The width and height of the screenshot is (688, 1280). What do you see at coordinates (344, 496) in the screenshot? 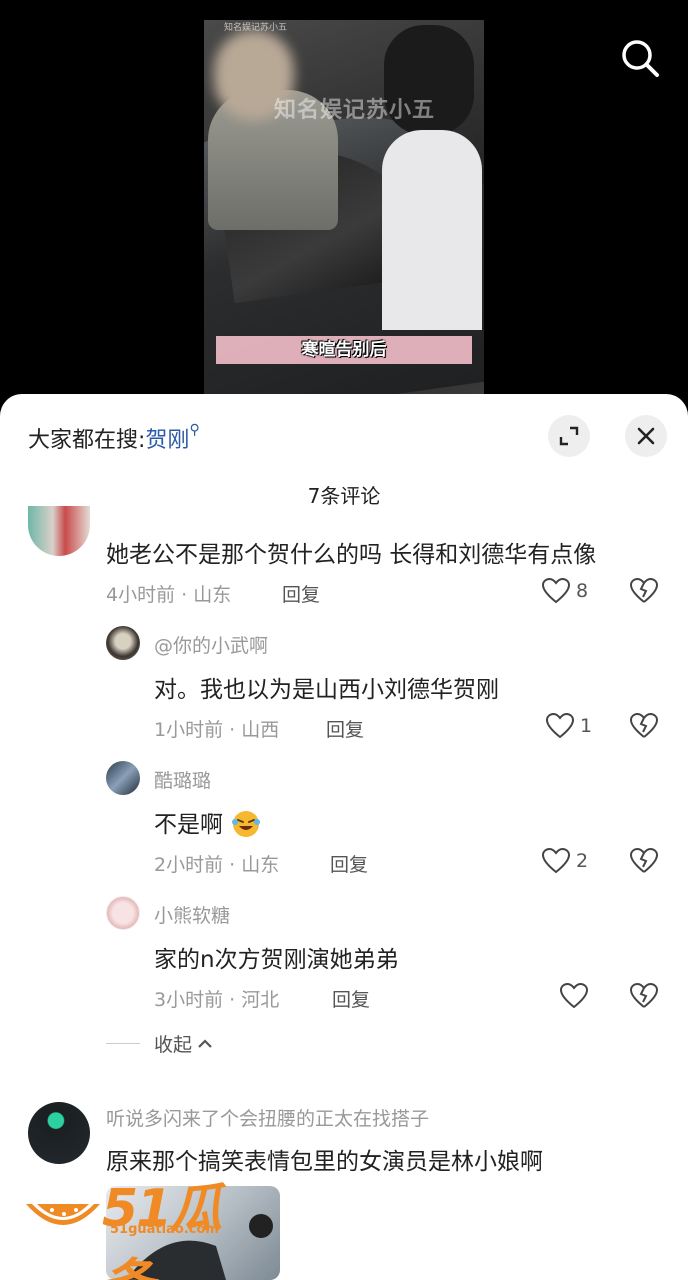
I see `comment-count-title: 7条评论` at bounding box center [344, 496].